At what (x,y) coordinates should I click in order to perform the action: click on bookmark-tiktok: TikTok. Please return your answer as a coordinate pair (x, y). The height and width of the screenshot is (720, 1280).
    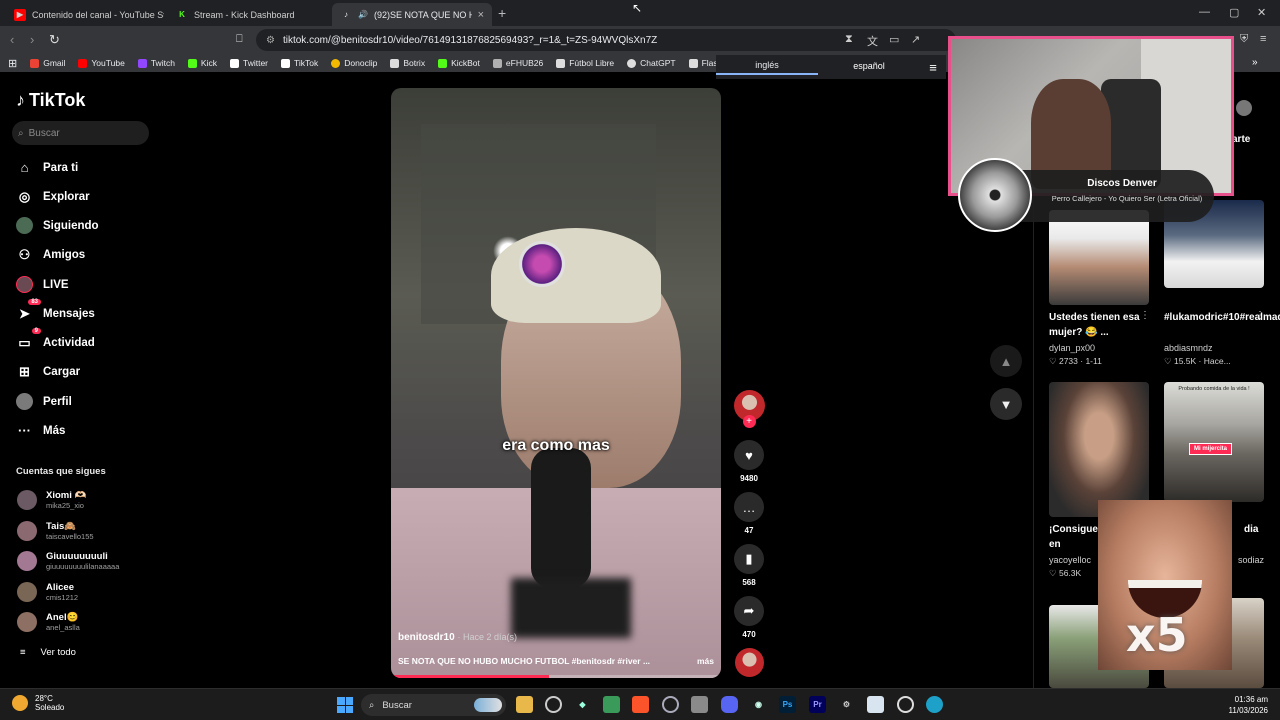
    Looking at the image, I should click on (299, 63).